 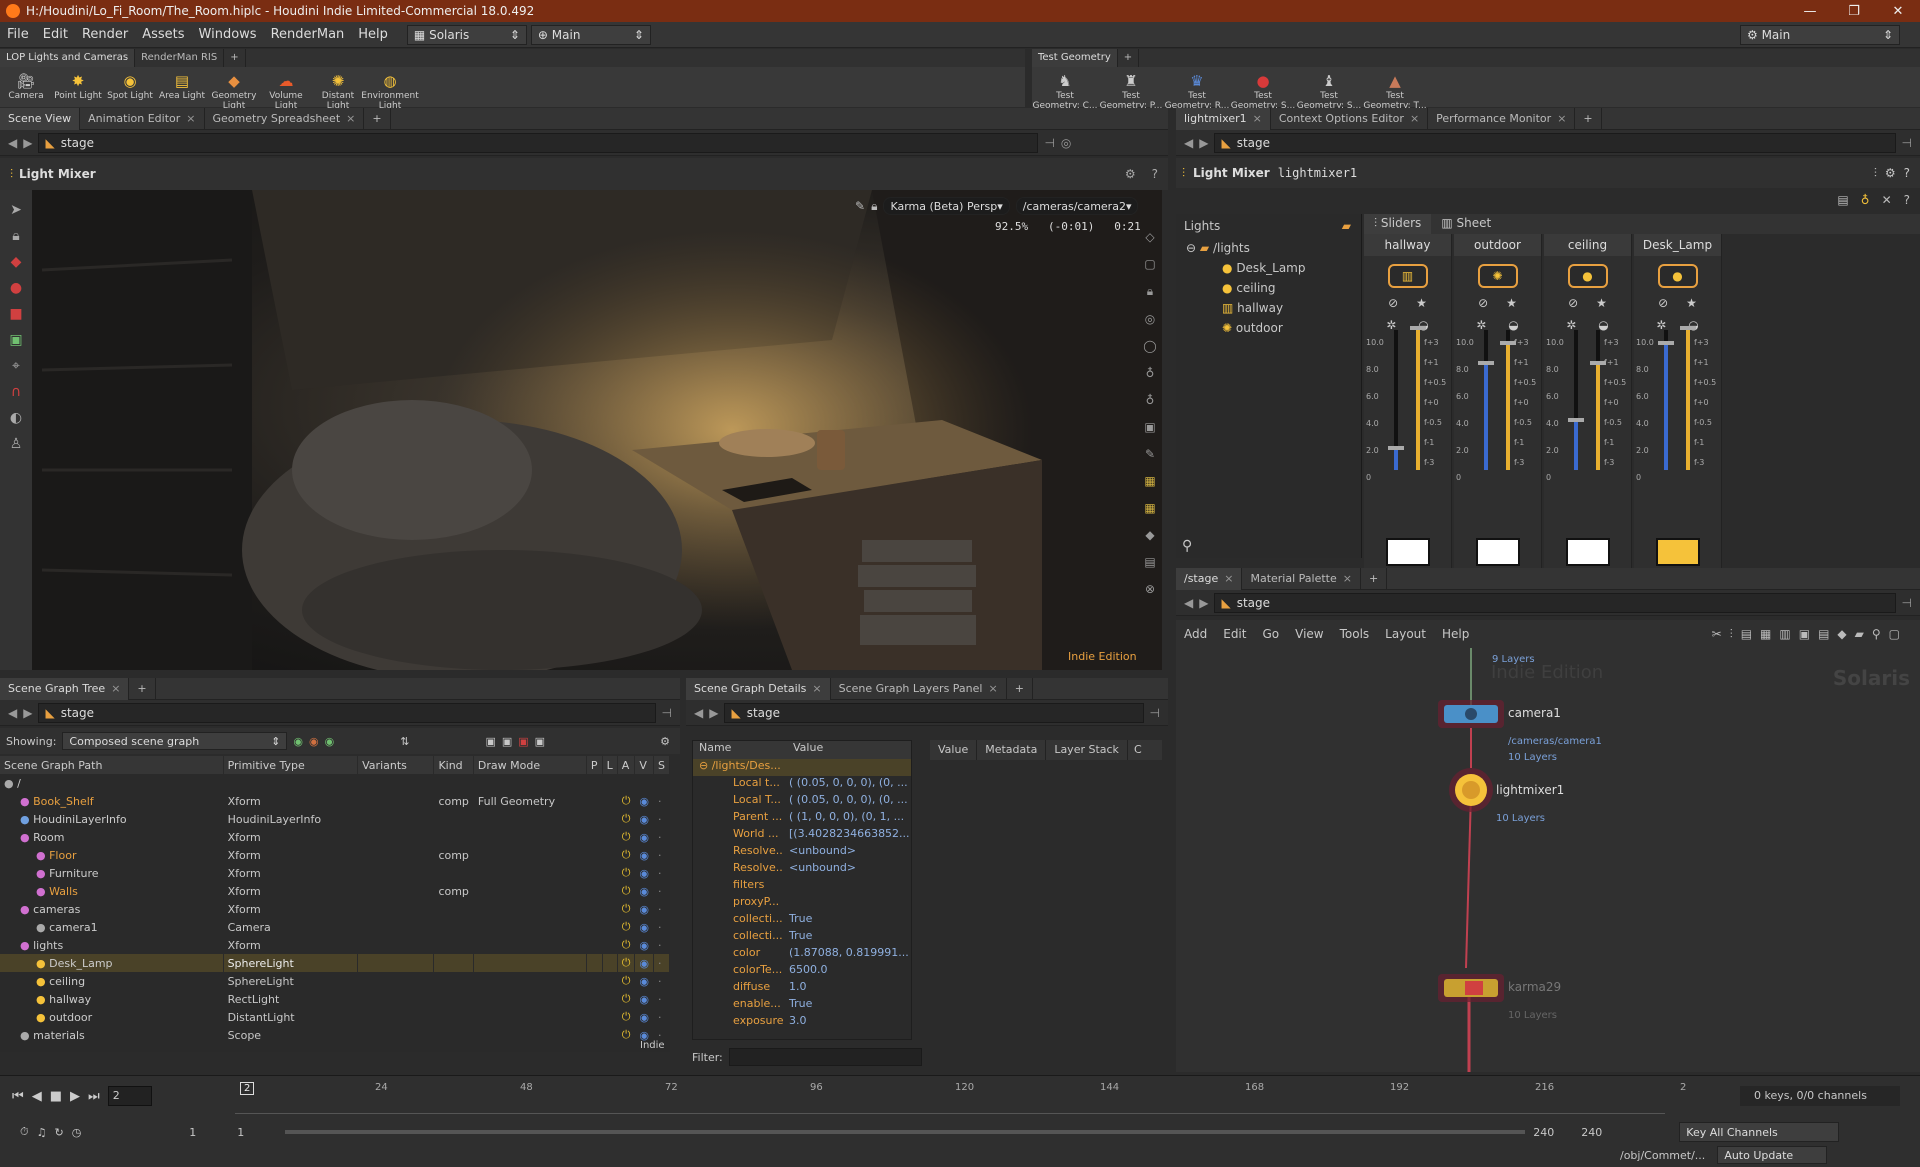 What do you see at coordinates (65, 688) in the screenshot?
I see `tab-scene-graph-tree: Scene Graph Tree ×` at bounding box center [65, 688].